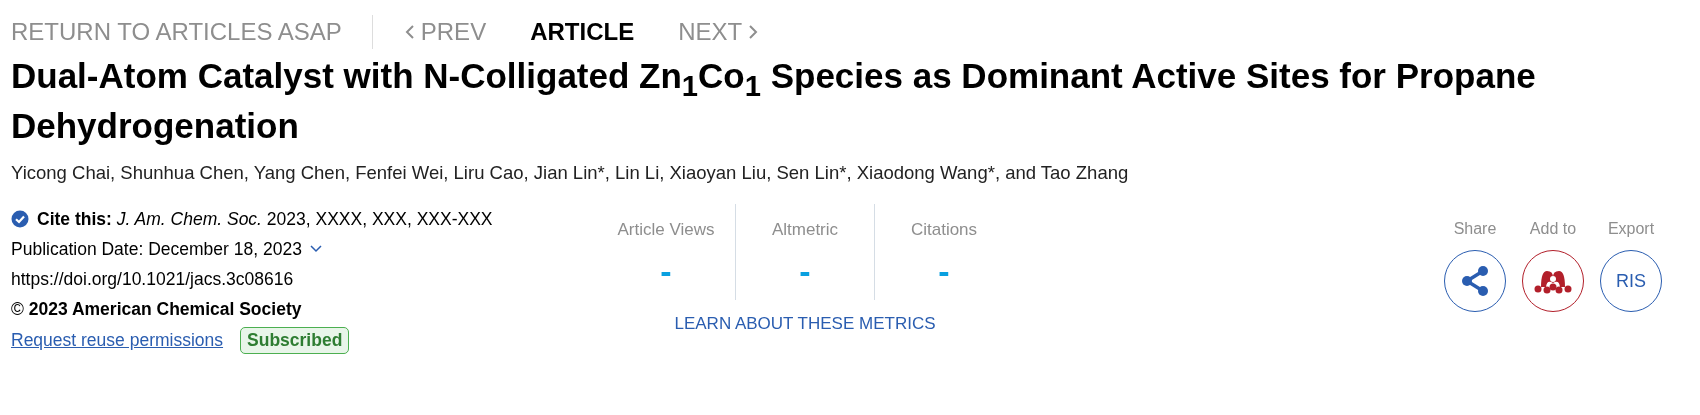 This screenshot has width=1700, height=415. What do you see at coordinates (445, 32) in the screenshot?
I see `prev-link: PREV` at bounding box center [445, 32].